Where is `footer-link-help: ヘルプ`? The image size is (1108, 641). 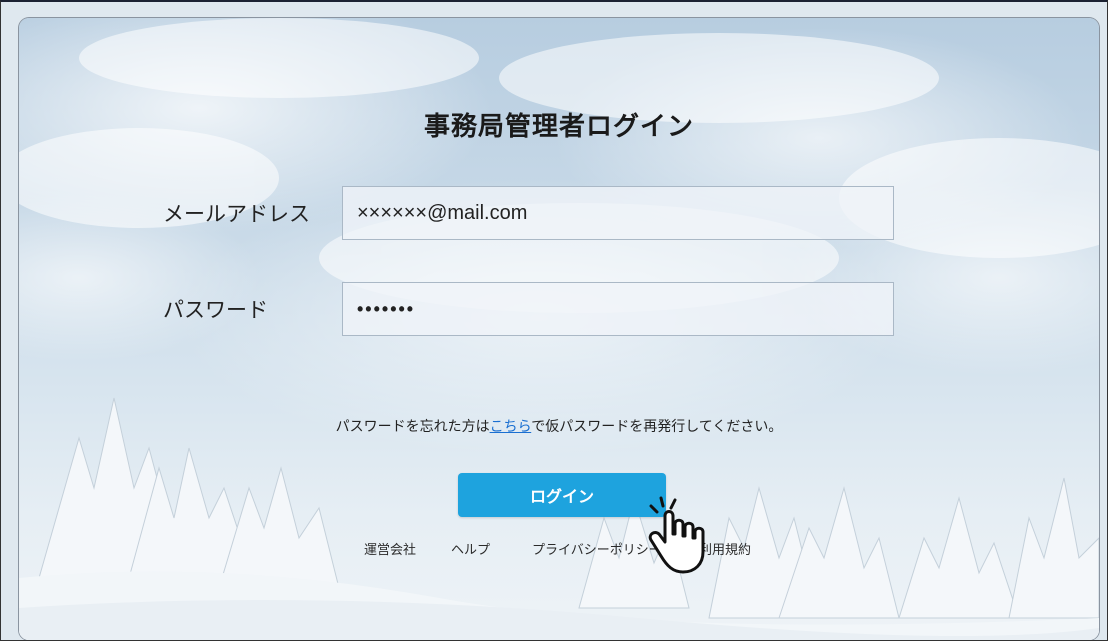
footer-link-help: ヘルプ is located at coordinates (470, 548).